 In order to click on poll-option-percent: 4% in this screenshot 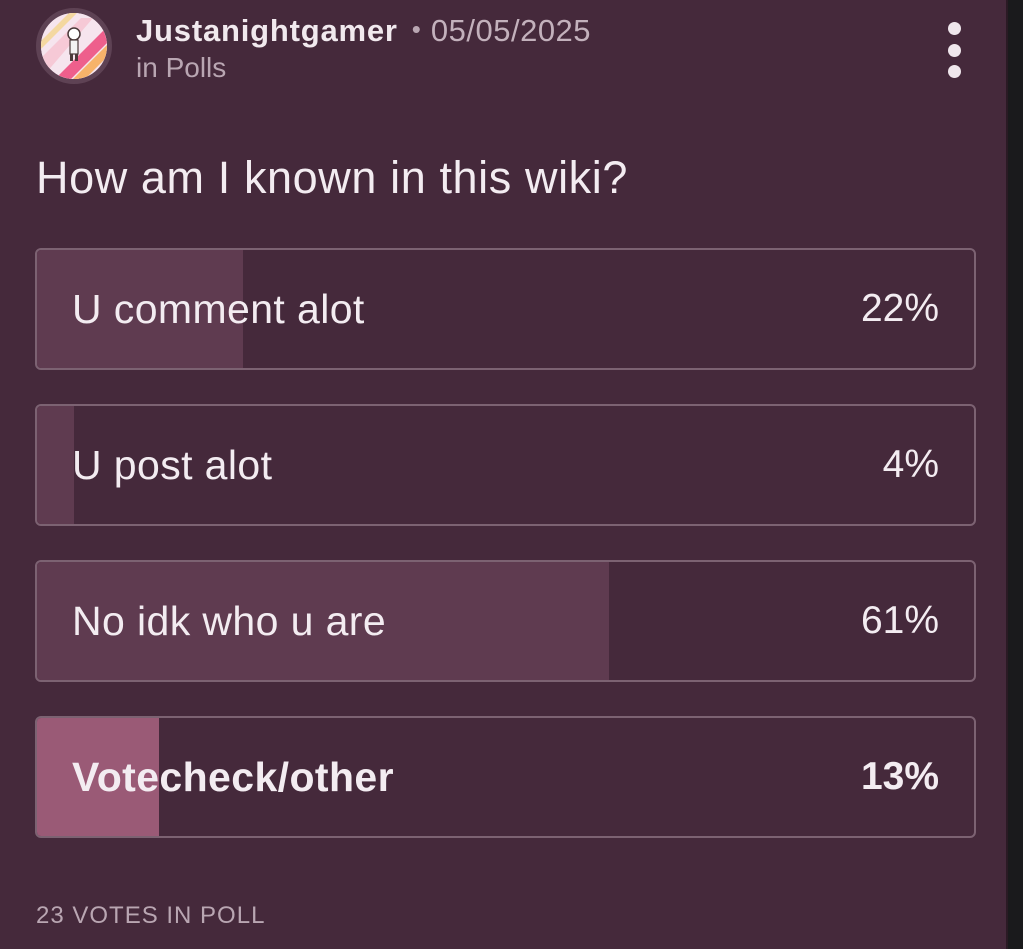, I will do `click(910, 464)`.